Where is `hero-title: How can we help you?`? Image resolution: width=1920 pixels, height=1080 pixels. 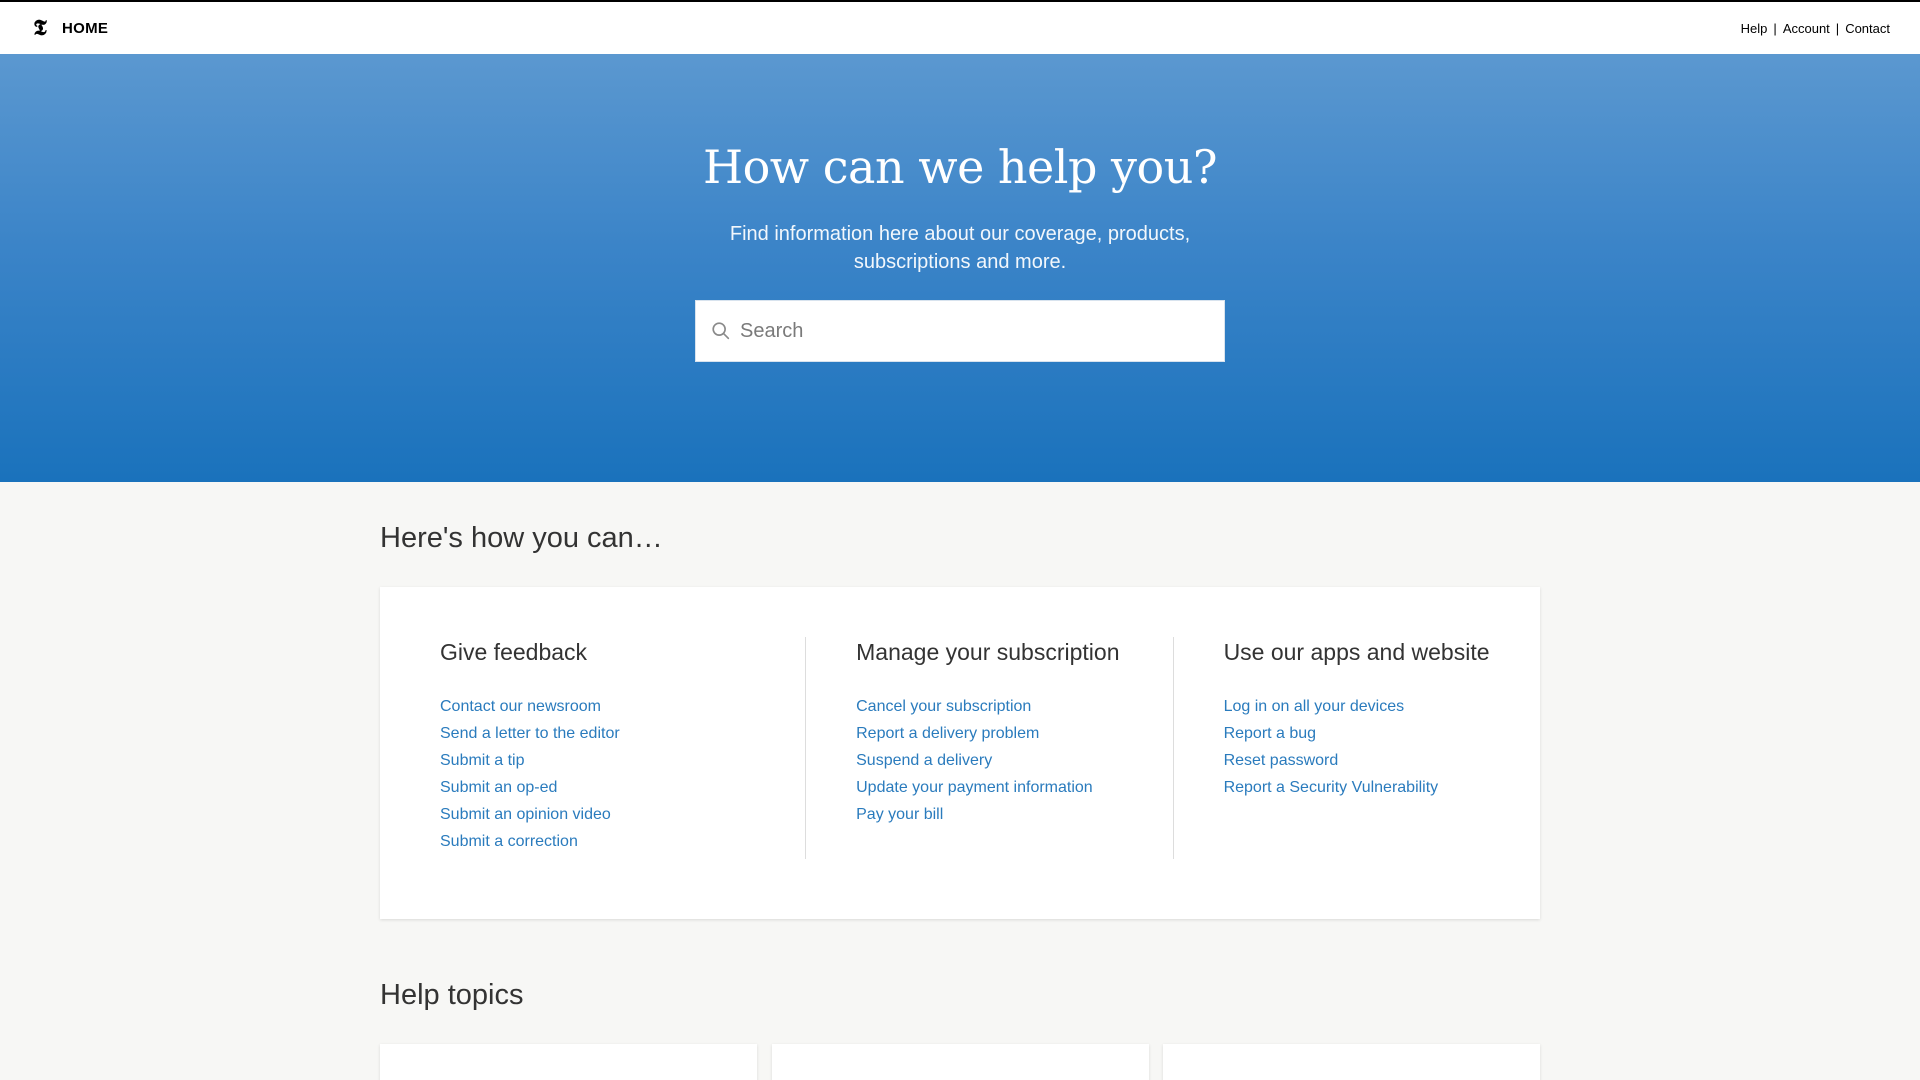 hero-title: How can we help you? is located at coordinates (960, 167).